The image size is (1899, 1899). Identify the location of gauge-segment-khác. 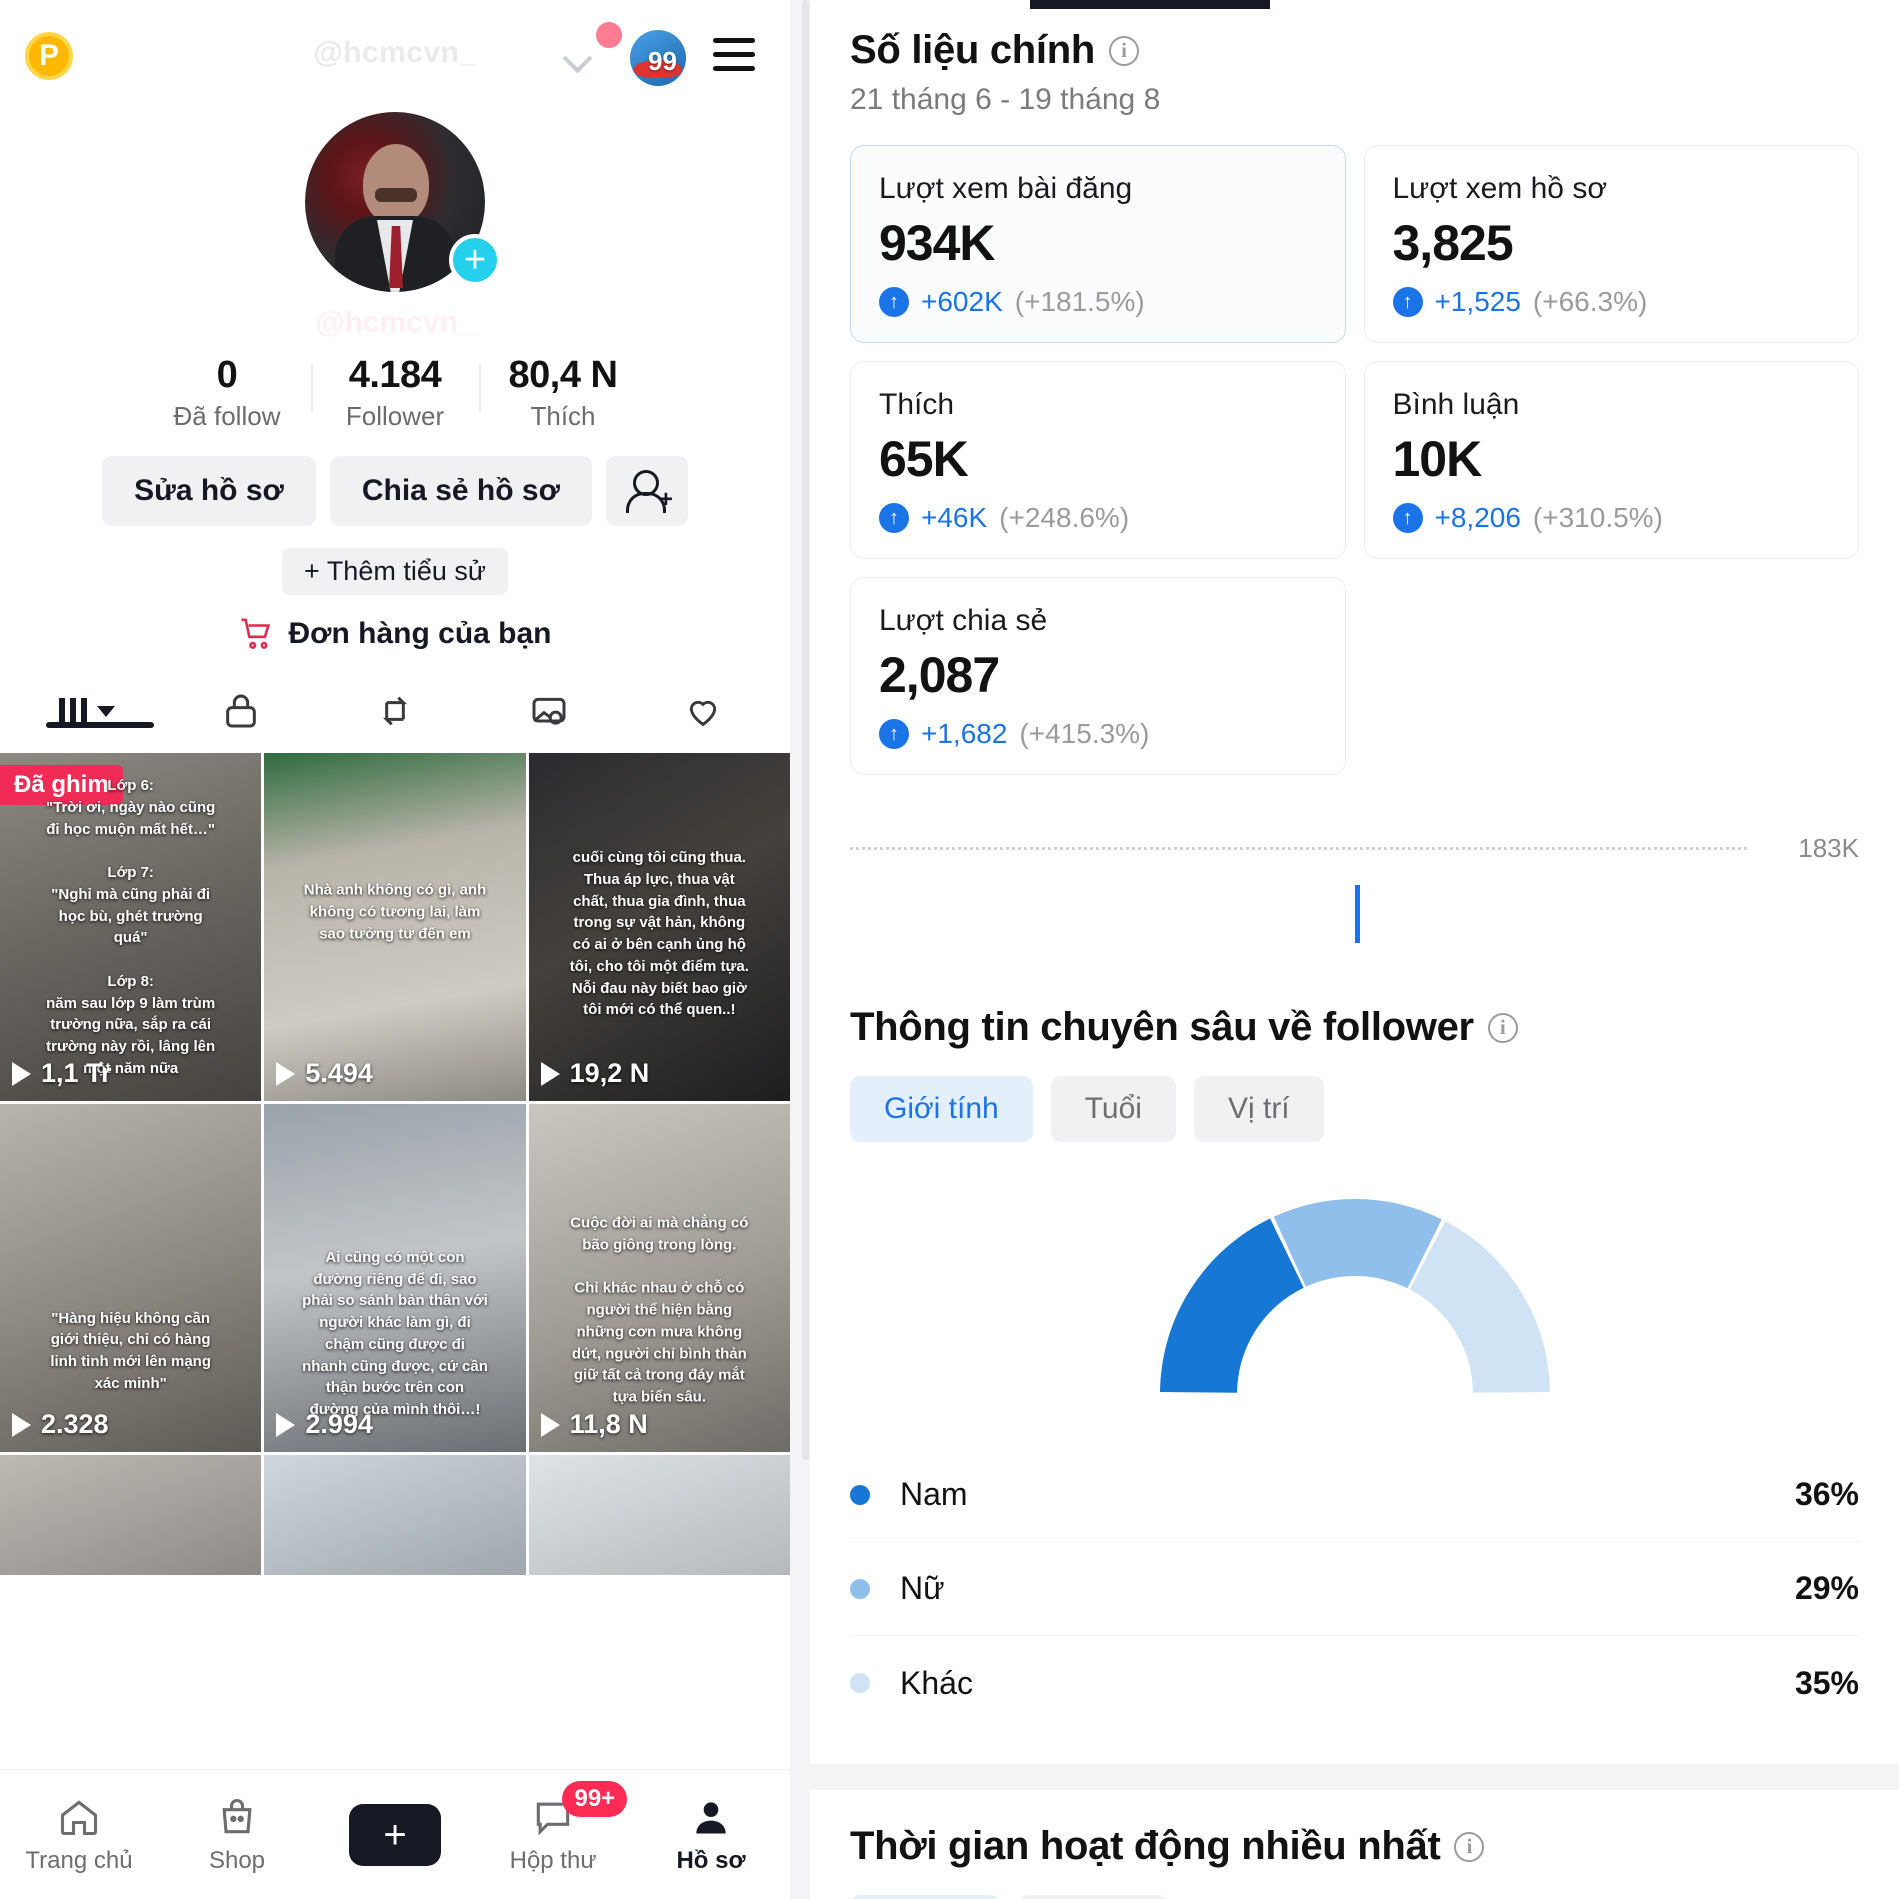
(1479, 1307).